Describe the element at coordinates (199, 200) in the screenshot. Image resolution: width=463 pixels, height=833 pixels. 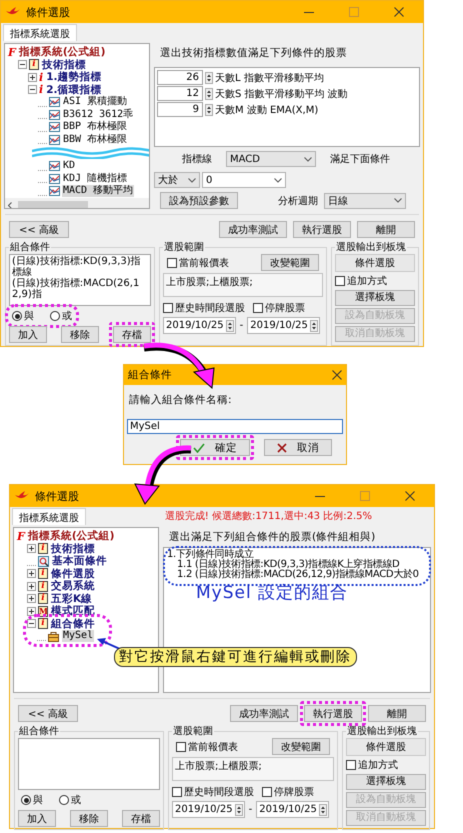
I see `default-params-button: 設為預設參數` at that location.